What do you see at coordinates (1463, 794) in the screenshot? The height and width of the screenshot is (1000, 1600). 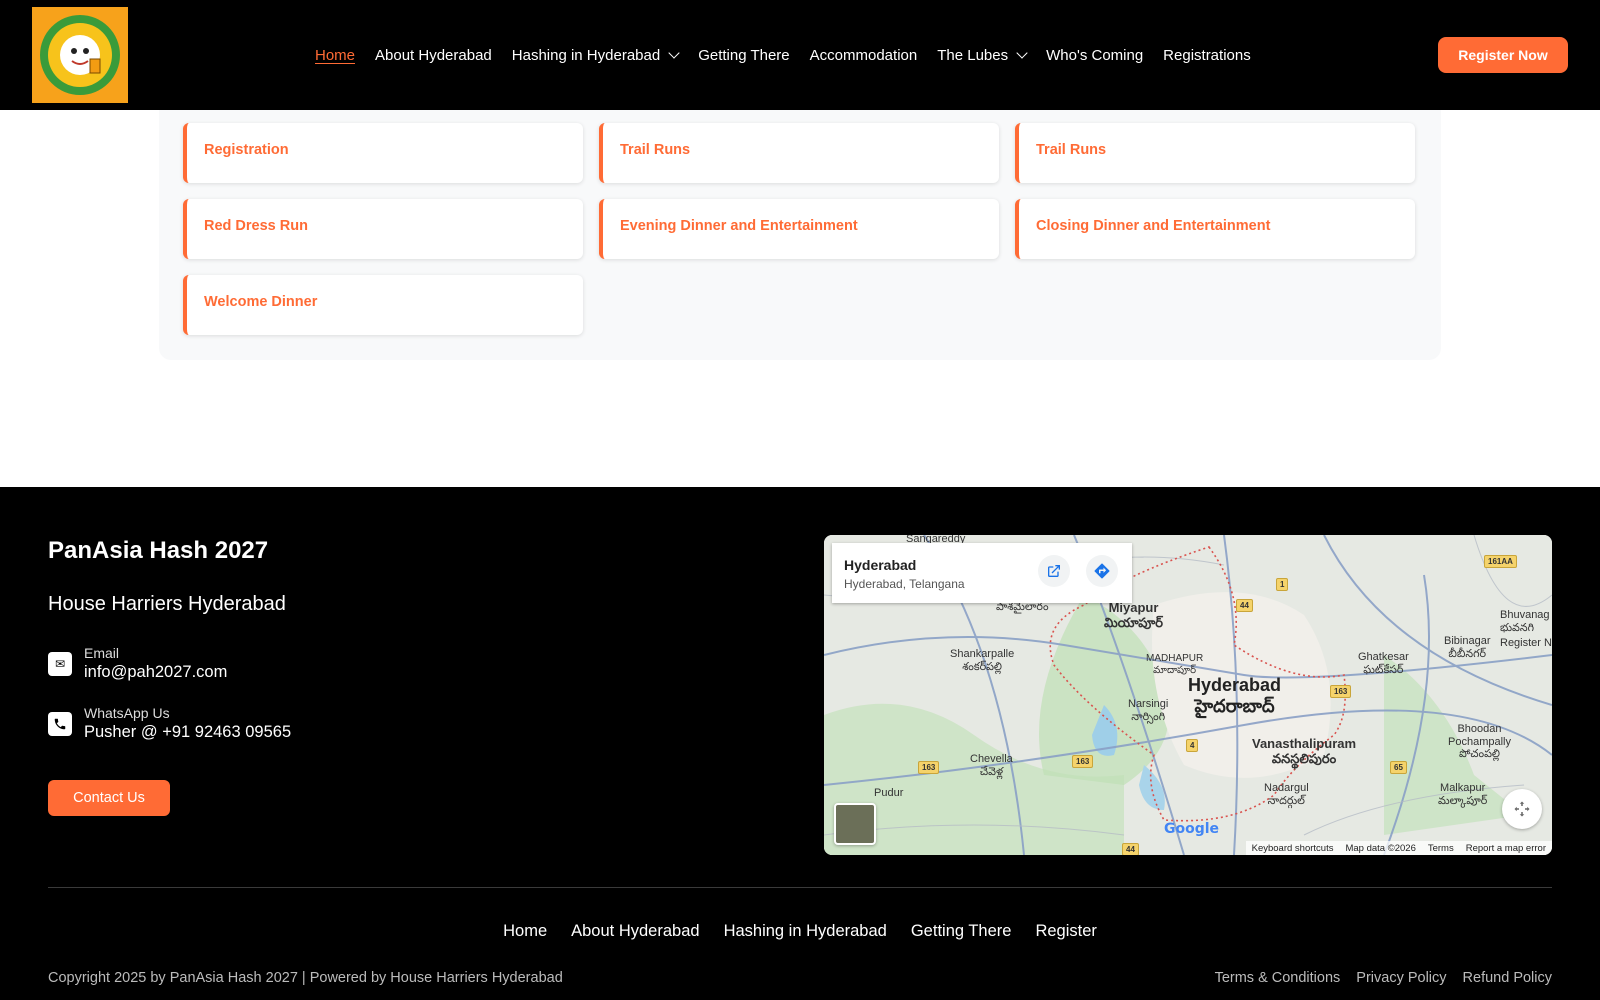 I see `map-label-malkapur: Malkapur మల్కాపూర్` at bounding box center [1463, 794].